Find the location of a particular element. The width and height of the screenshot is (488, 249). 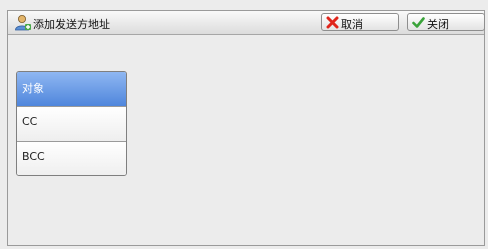

cancel-button: 取消 is located at coordinates (360, 22).